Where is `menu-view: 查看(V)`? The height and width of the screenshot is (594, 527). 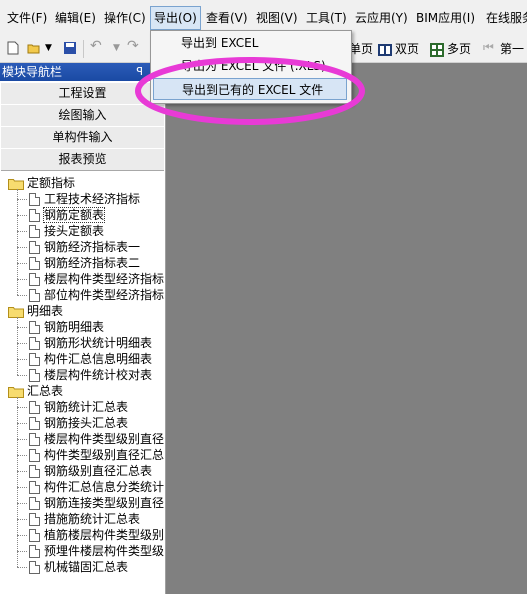
menu-view: 查看(V) is located at coordinates (227, 18).